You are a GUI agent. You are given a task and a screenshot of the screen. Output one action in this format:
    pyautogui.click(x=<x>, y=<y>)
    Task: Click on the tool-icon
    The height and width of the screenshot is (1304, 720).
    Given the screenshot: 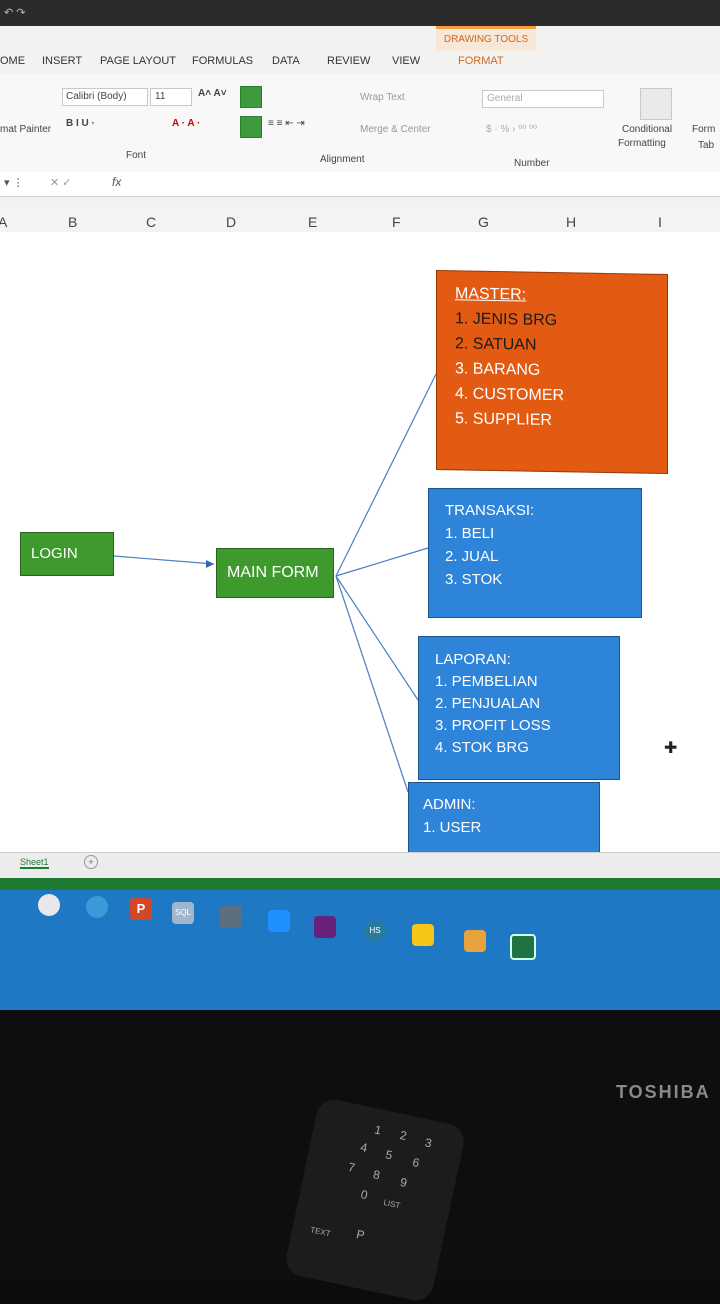 What is the action you would take?
    pyautogui.click(x=231, y=917)
    